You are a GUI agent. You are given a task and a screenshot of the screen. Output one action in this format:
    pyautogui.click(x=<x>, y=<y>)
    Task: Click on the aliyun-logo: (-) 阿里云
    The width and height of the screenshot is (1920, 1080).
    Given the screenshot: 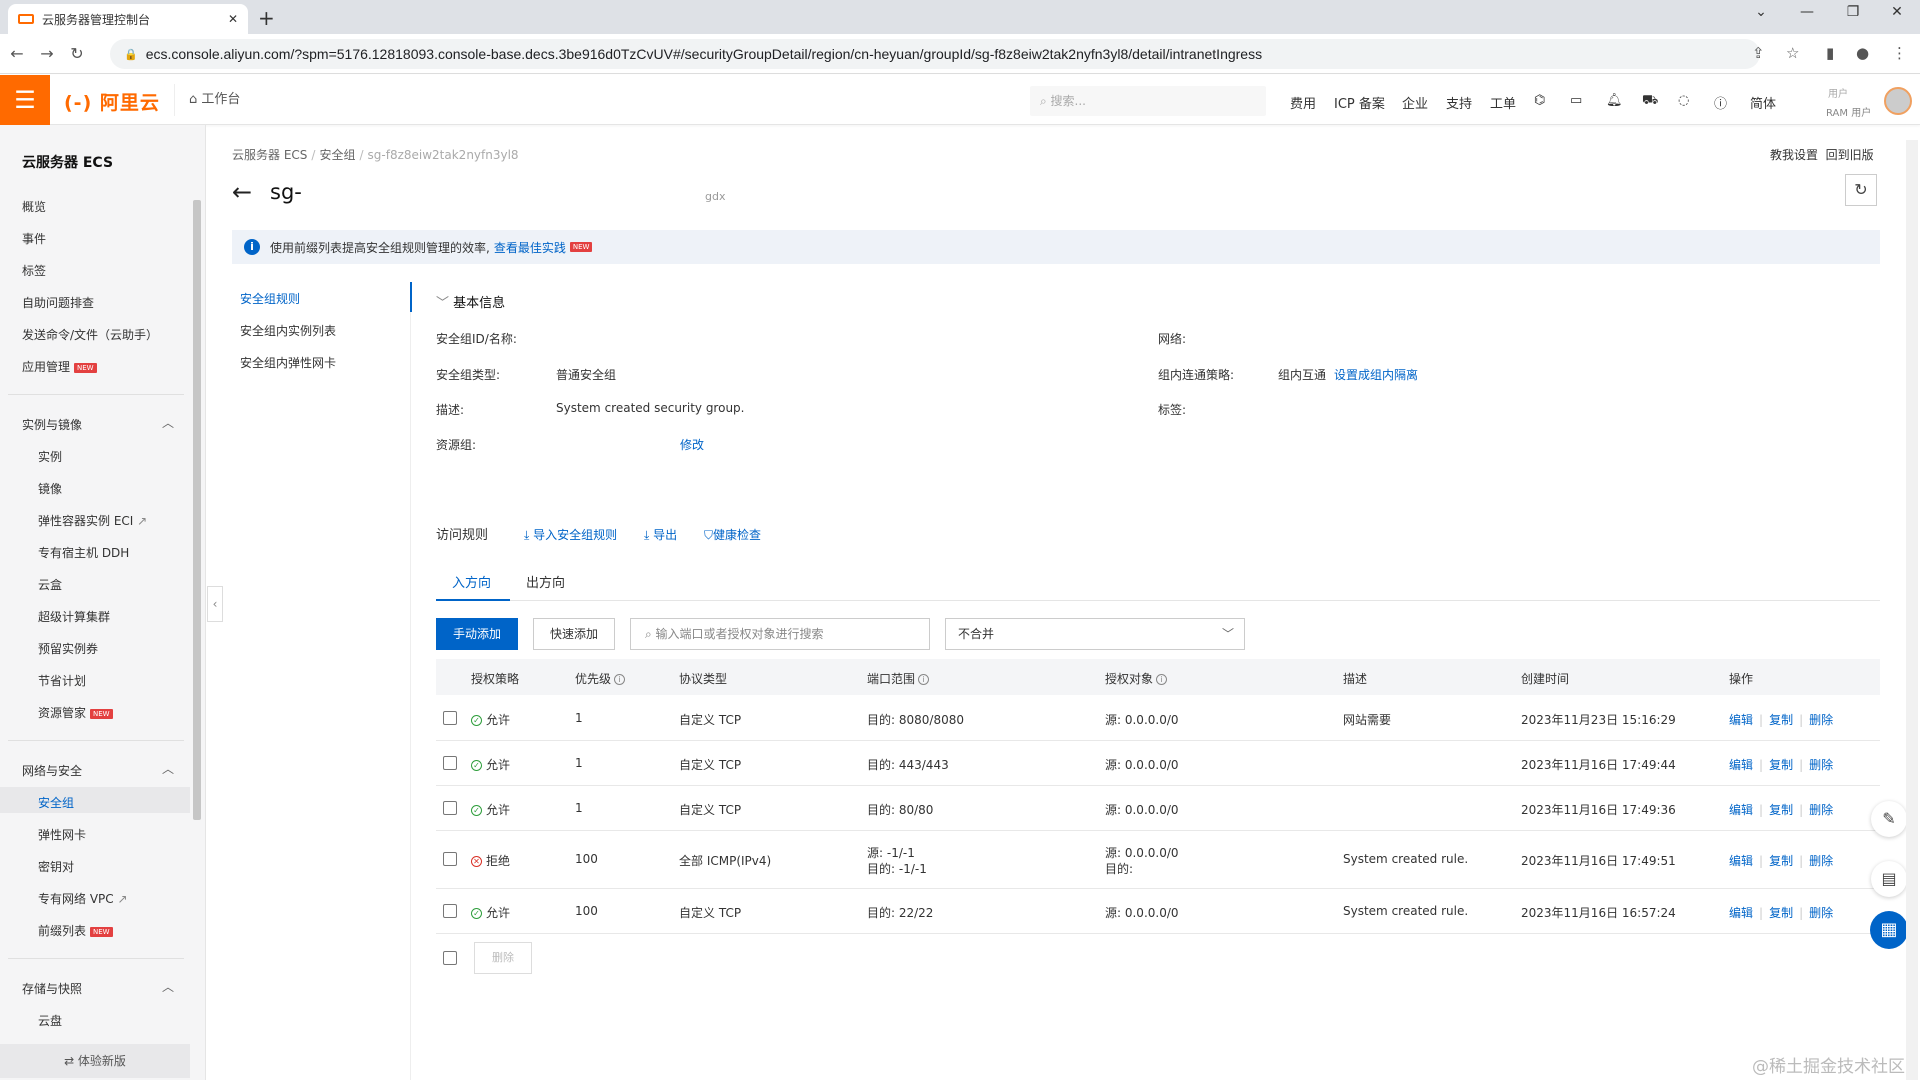 What is the action you would take?
    pyautogui.click(x=112, y=101)
    